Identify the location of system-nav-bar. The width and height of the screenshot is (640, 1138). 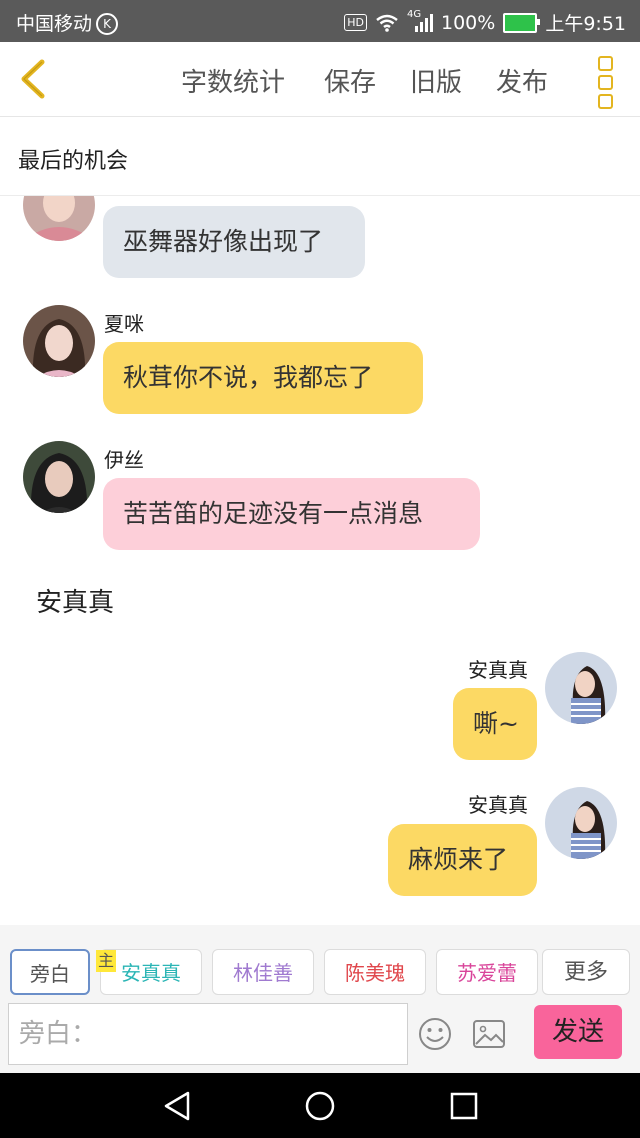
(320, 1105).